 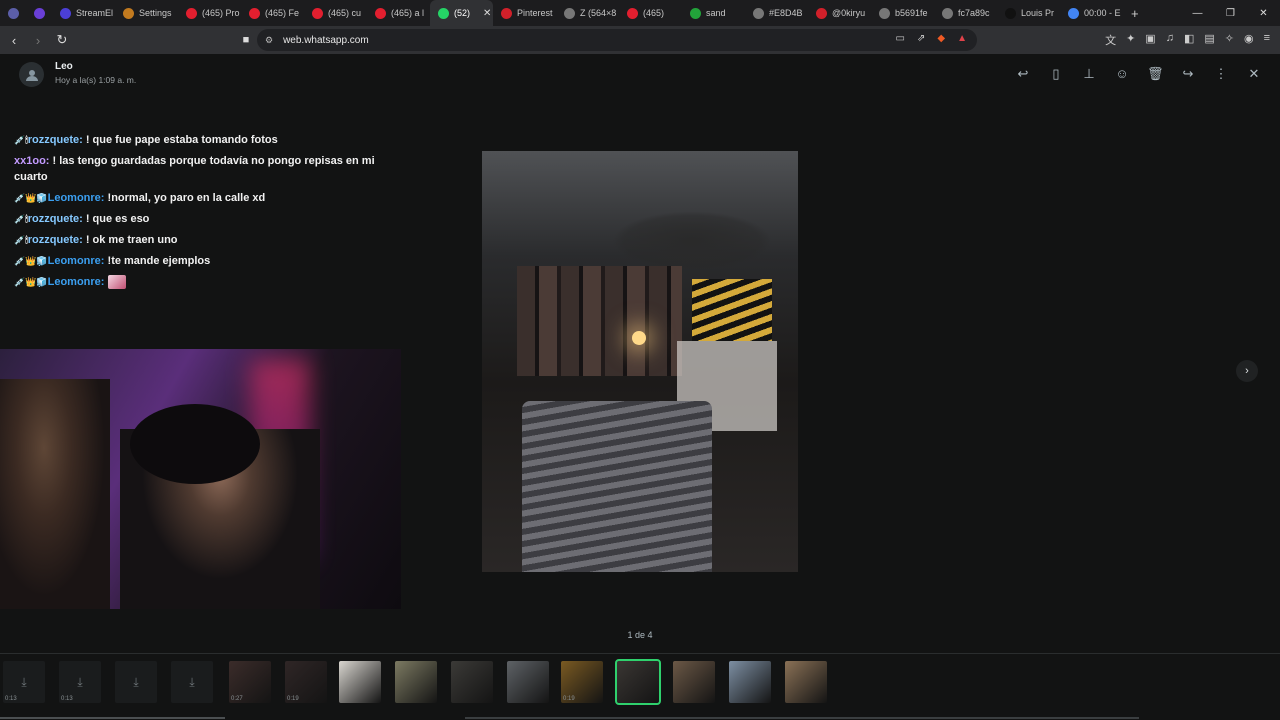 I want to click on minimize-icon: —, so click(x=1197, y=13).